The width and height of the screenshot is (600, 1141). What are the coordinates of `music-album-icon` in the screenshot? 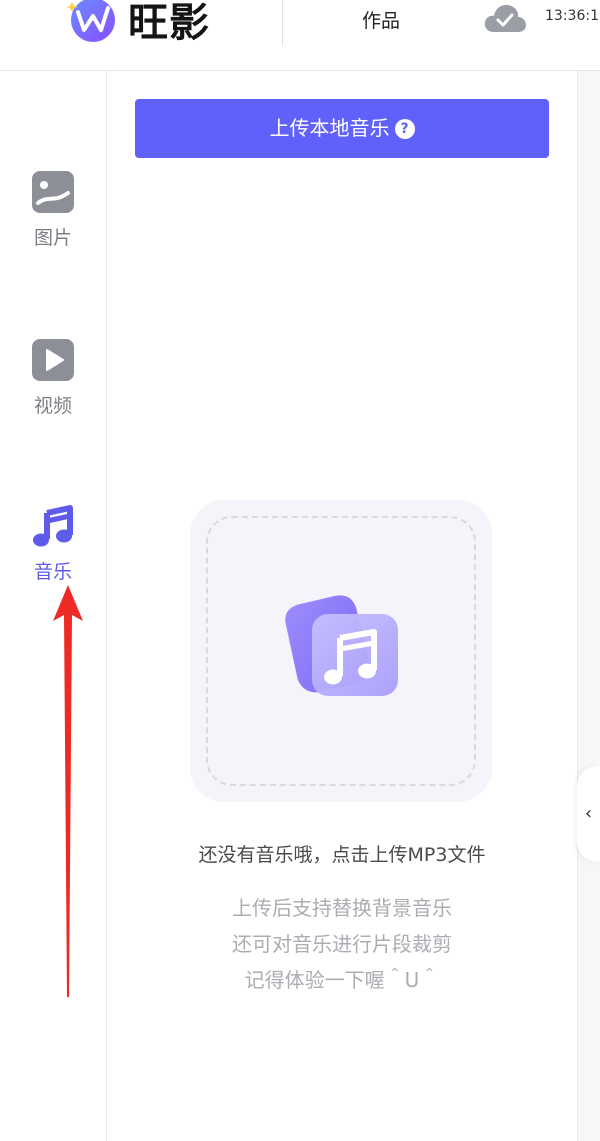 It's located at (341, 645).